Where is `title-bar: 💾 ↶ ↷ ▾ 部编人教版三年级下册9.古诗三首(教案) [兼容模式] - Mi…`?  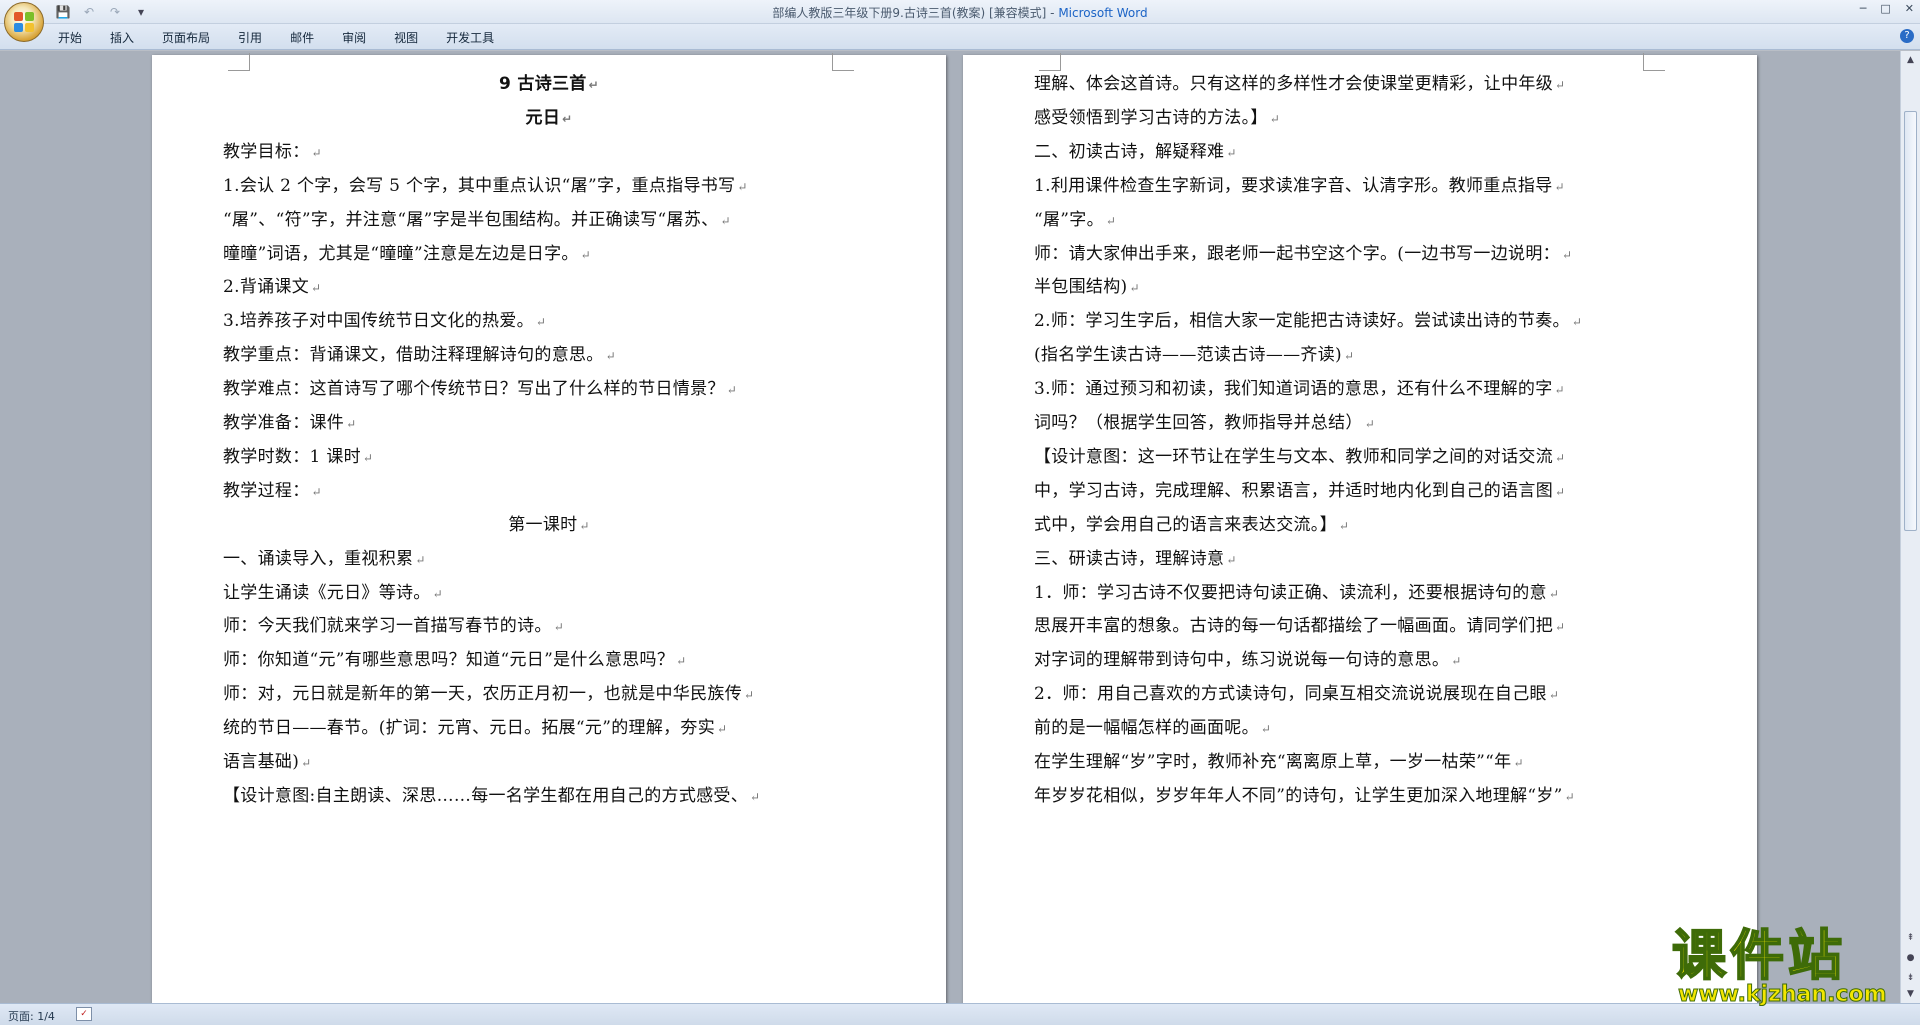
title-bar: 💾 ↶ ↷ ▾ 部编人教版三年级下册9.古诗三首(教案) [兼容模式] - Mi… is located at coordinates (960, 12).